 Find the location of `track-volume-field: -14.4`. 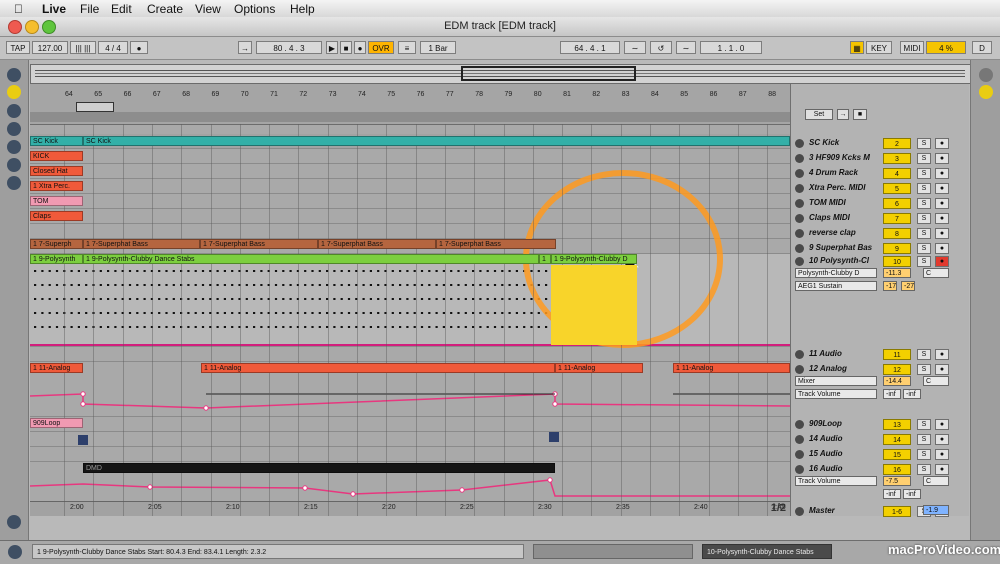

track-volume-field: -14.4 is located at coordinates (897, 381).